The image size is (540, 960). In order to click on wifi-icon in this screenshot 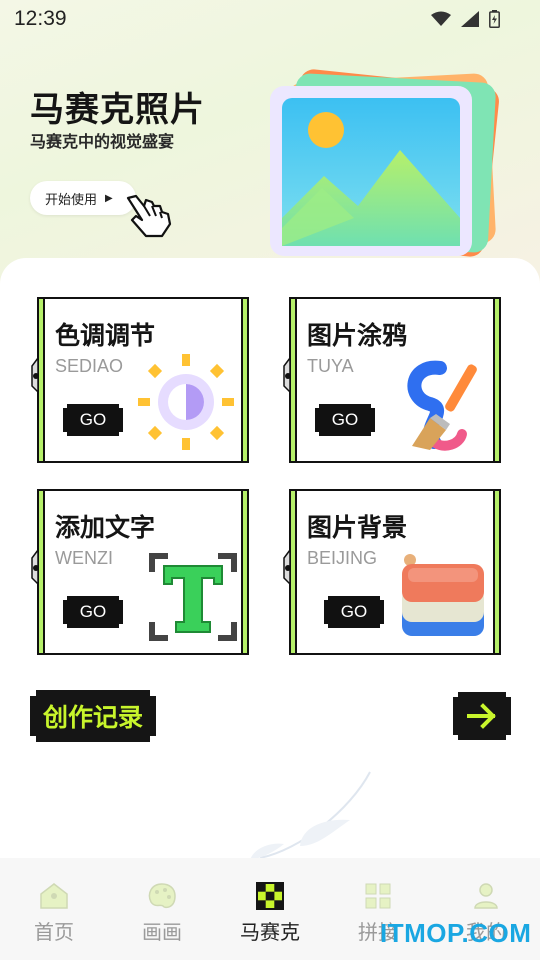, I will do `click(441, 18)`.